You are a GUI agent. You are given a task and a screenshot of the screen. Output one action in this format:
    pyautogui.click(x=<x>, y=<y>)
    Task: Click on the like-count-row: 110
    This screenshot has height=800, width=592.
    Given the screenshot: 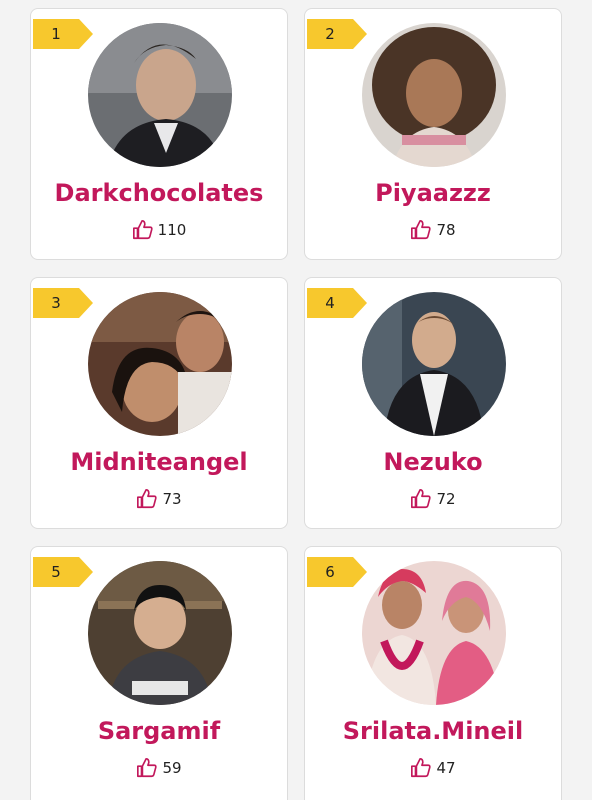 What is the action you would take?
    pyautogui.click(x=159, y=230)
    